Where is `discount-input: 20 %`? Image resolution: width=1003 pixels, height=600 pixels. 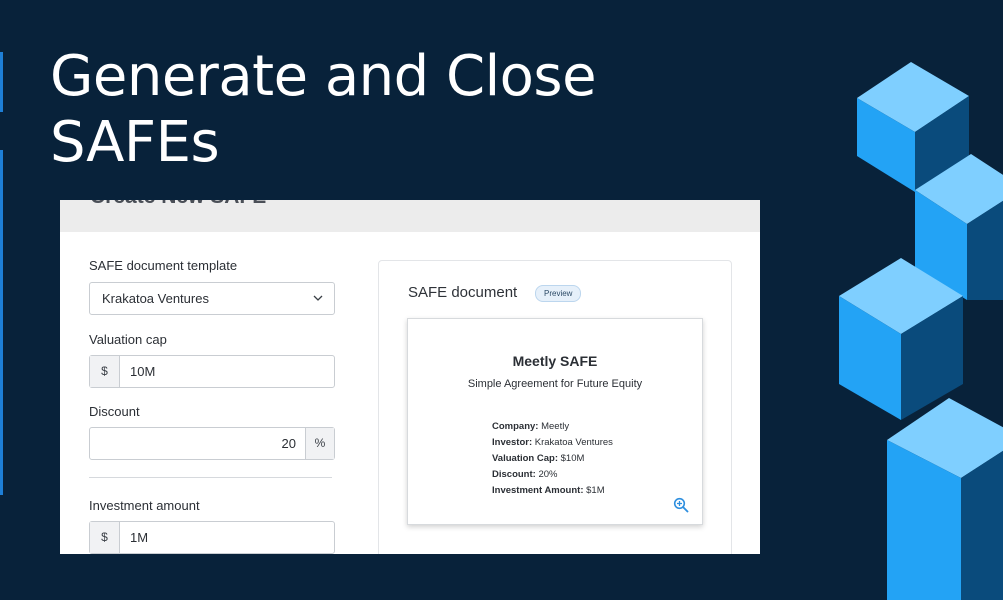 discount-input: 20 % is located at coordinates (212, 443).